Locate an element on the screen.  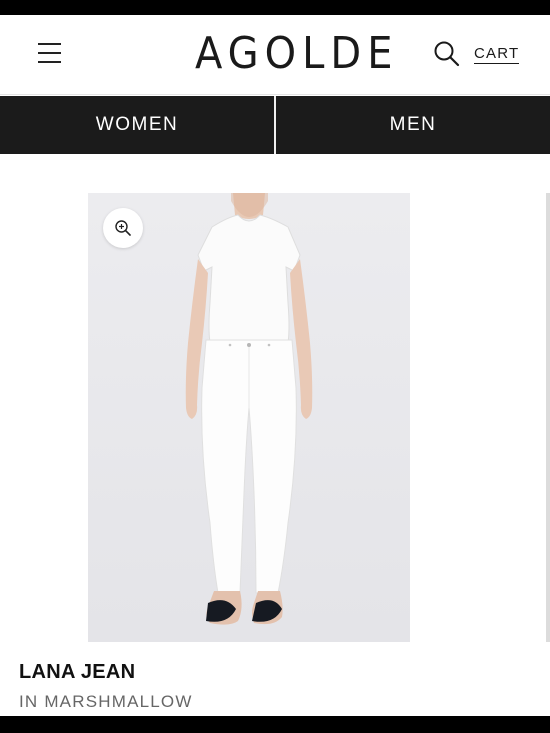
zoom-button is located at coordinates (123, 228).